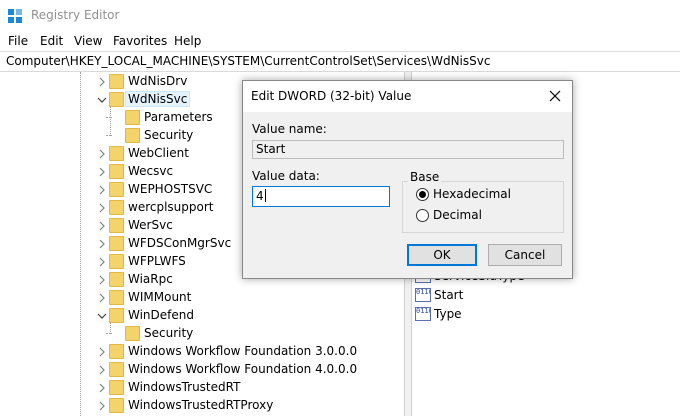 The image size is (680, 416). What do you see at coordinates (158, 81) in the screenshot?
I see `tree-item-label: WdNisDrv` at bounding box center [158, 81].